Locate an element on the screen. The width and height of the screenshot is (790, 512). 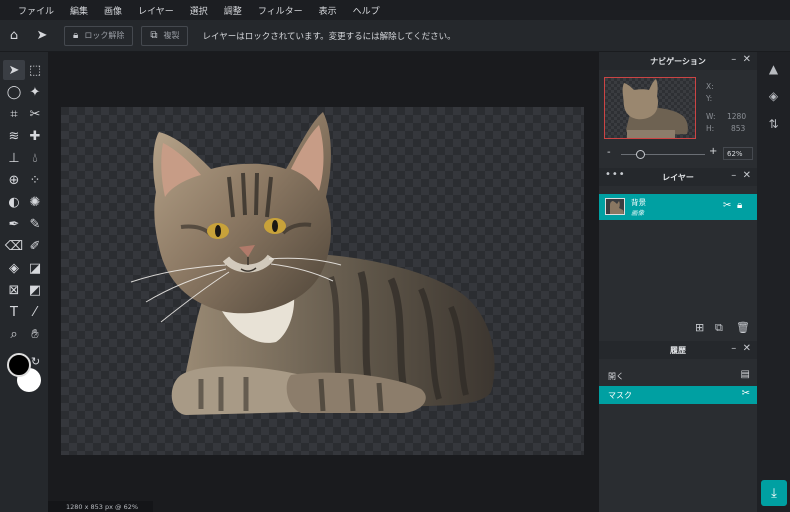
duplicate-label: 複製 is located at coordinates (171, 35).